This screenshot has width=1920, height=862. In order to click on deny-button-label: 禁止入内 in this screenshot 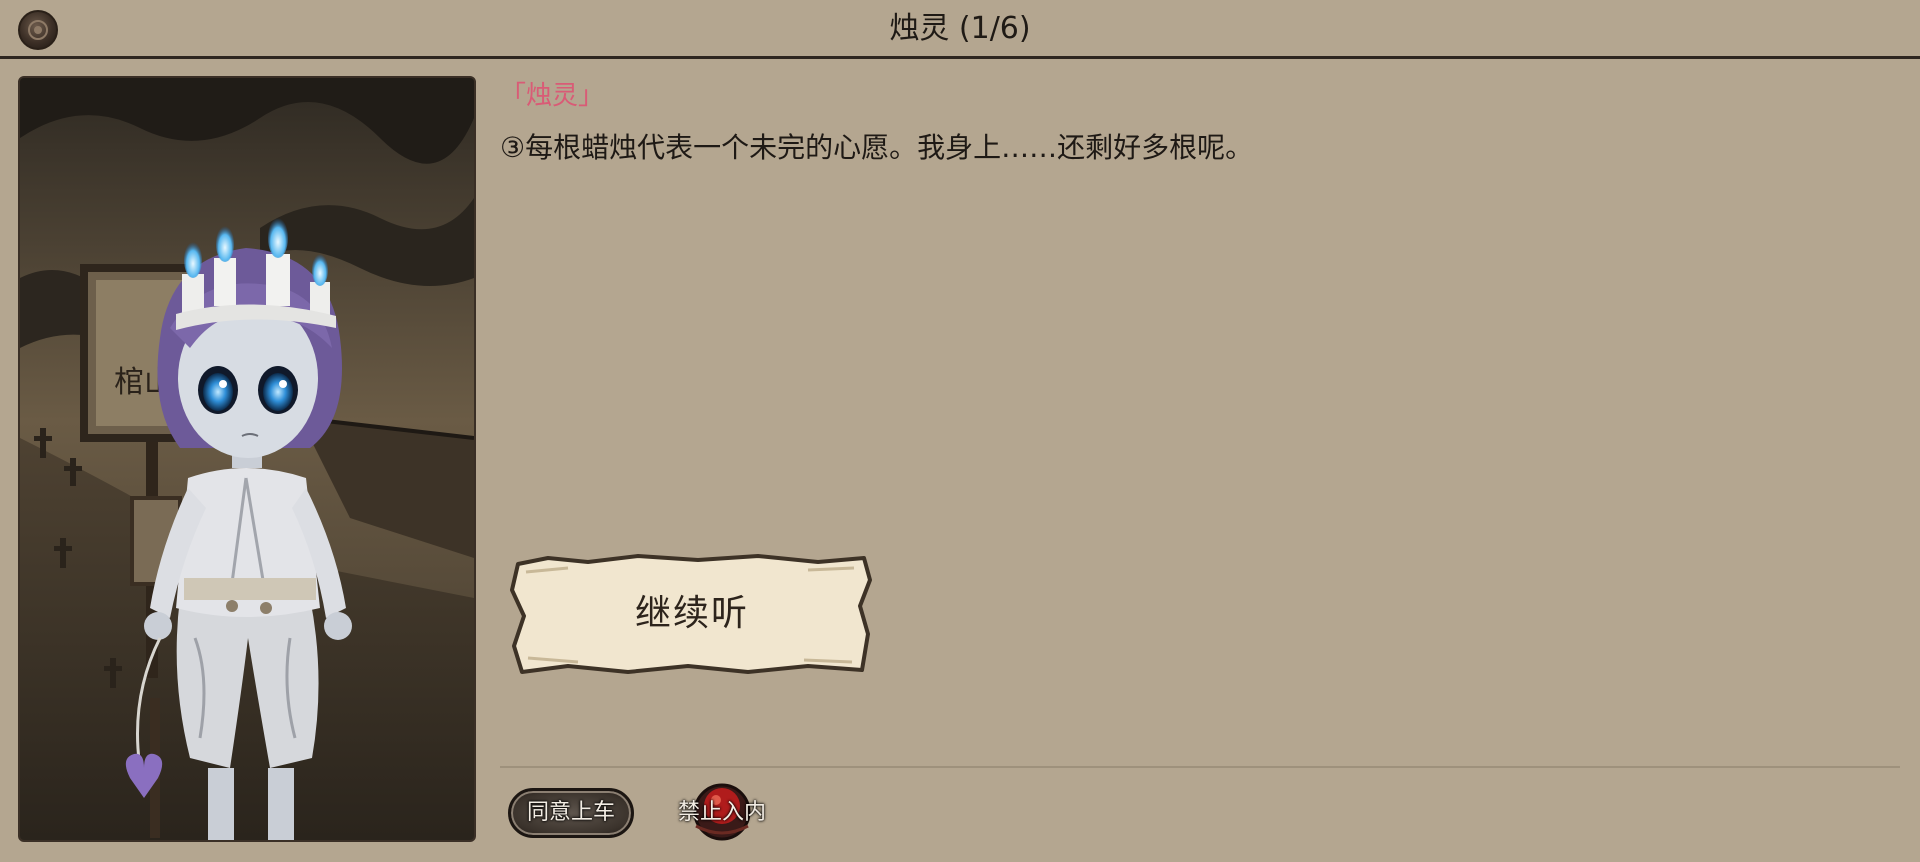, I will do `click(721, 812)`.